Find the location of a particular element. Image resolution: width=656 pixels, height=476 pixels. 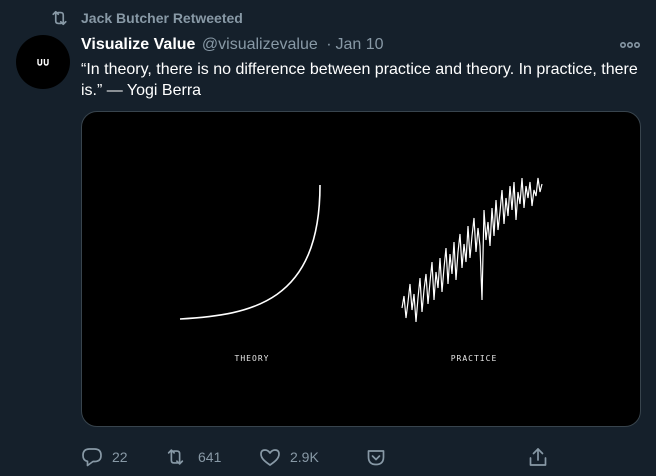

more-options-icon is located at coordinates (630, 45).